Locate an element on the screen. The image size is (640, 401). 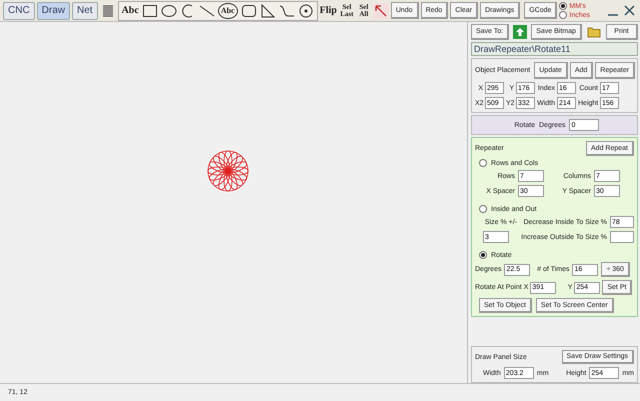
upload-arrow-icon is located at coordinates (520, 32).